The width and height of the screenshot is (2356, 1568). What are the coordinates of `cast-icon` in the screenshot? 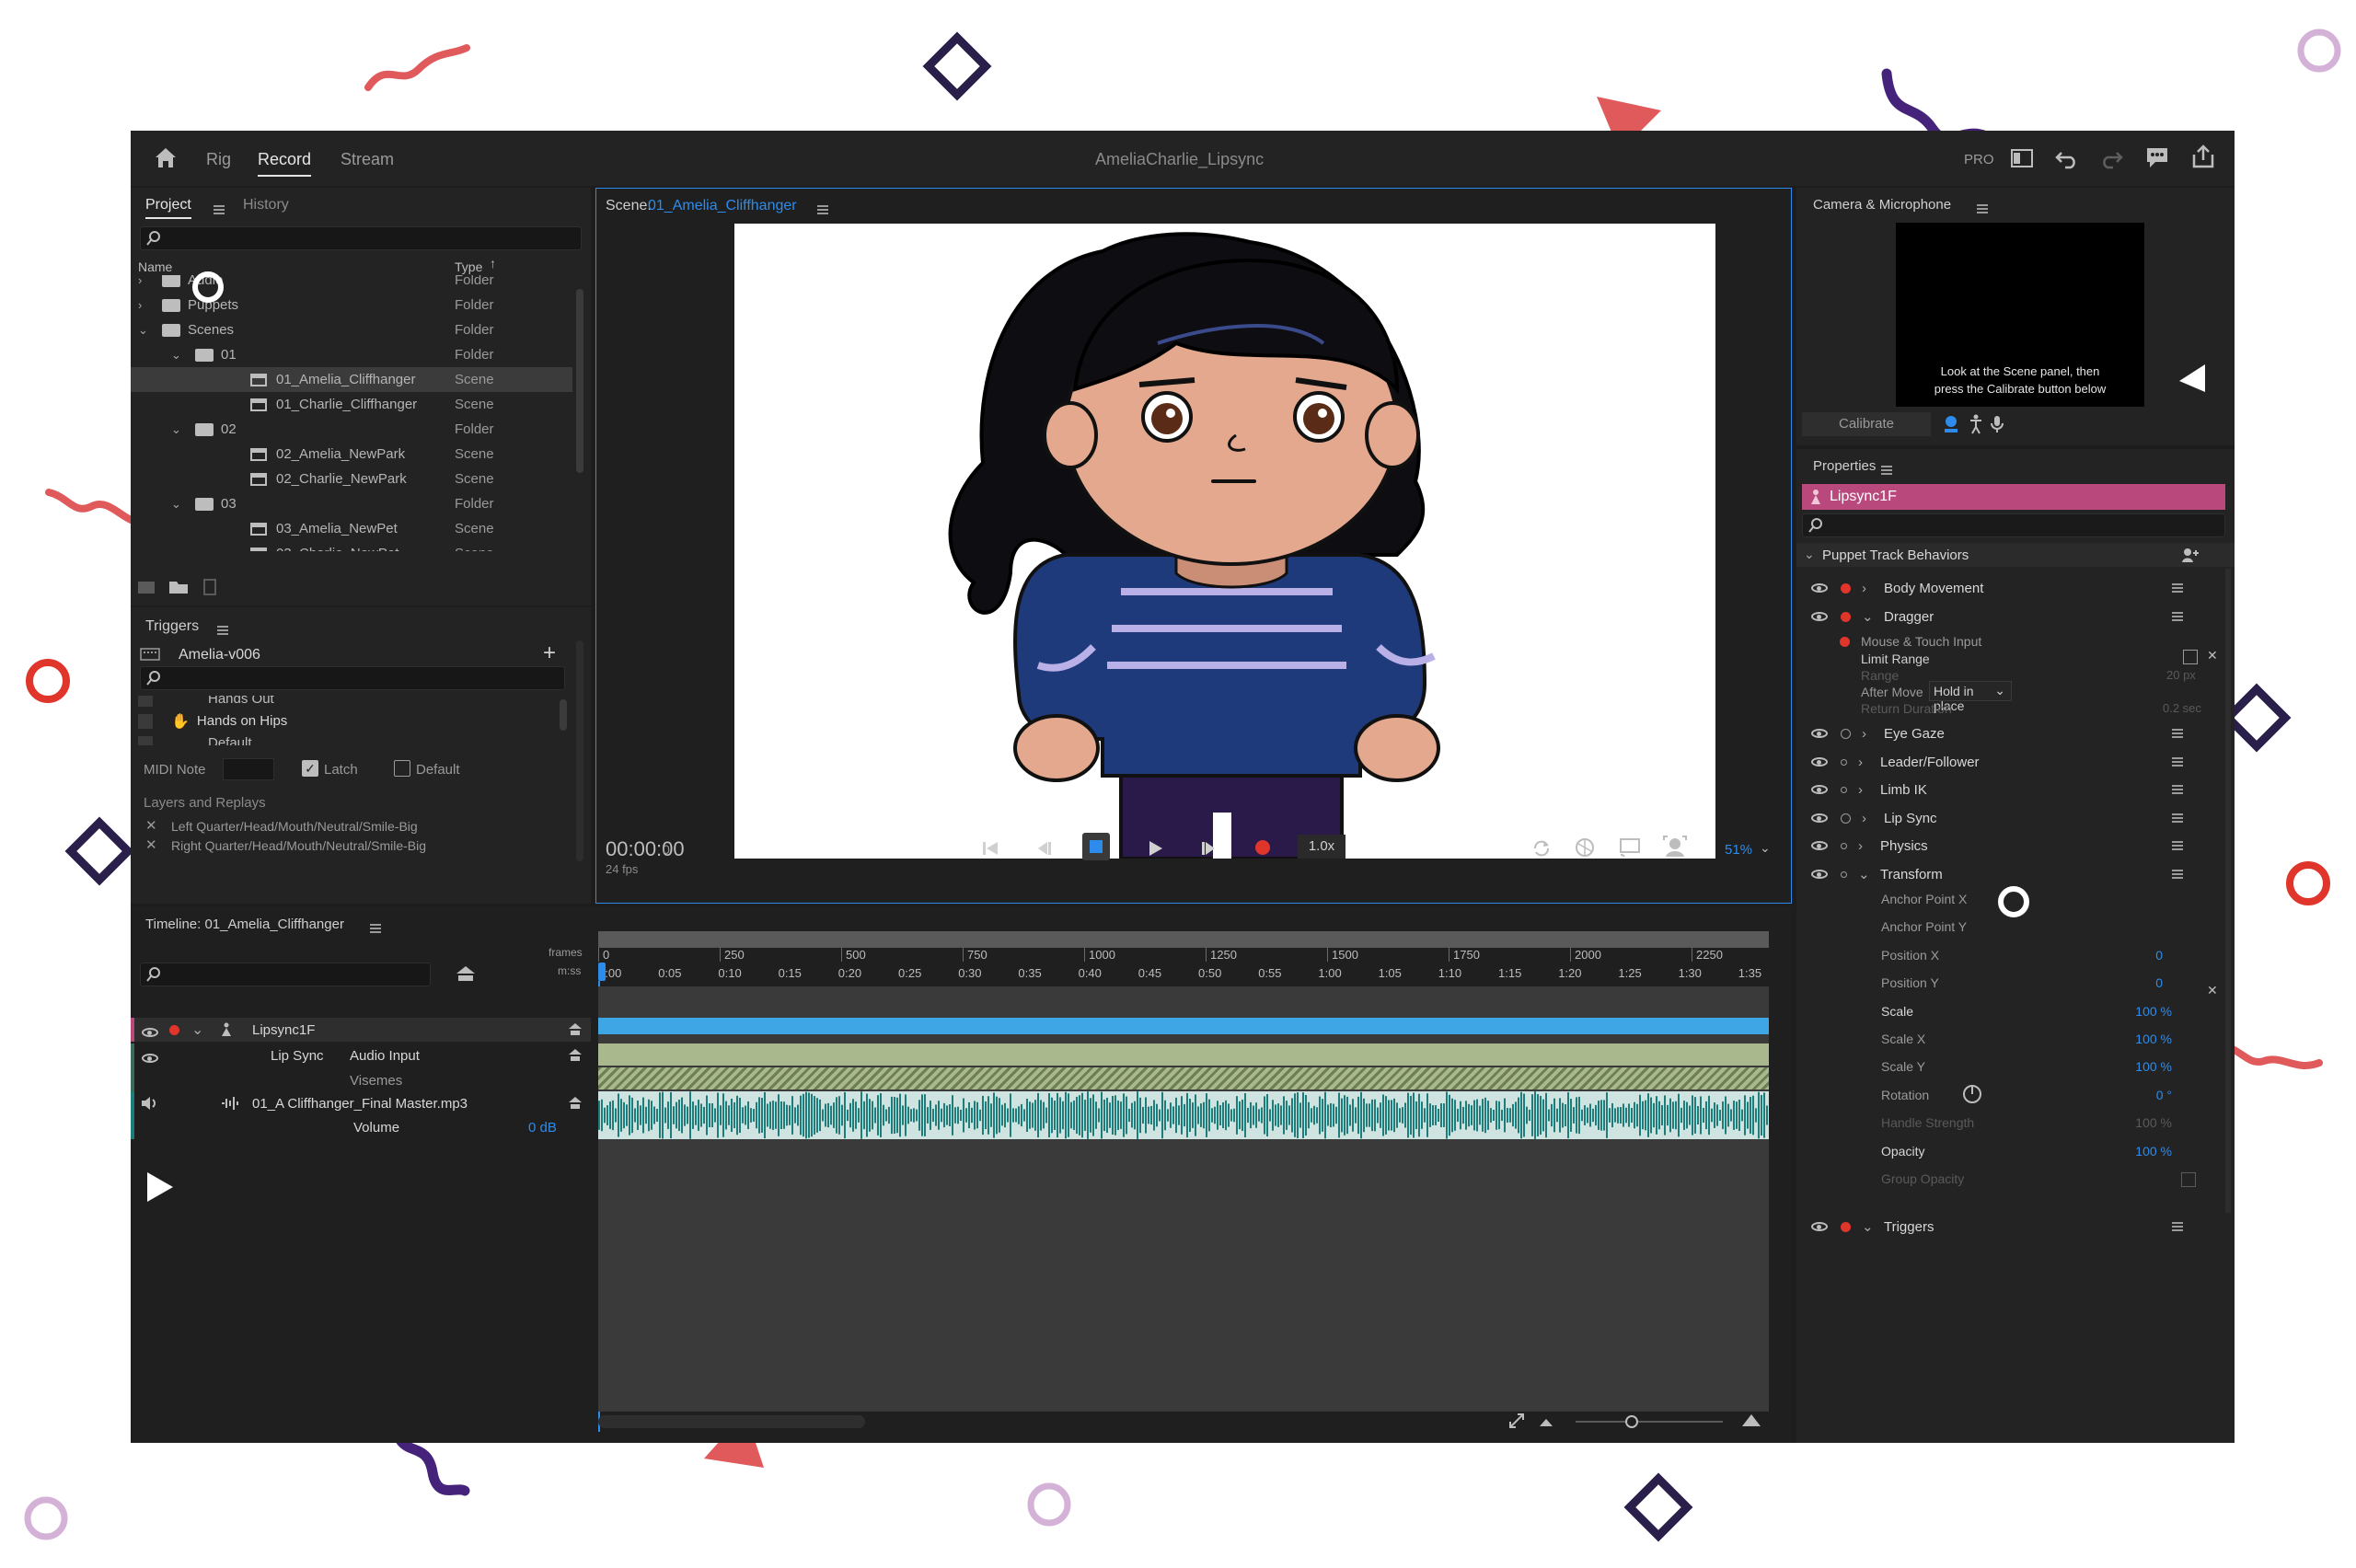 It's located at (1630, 847).